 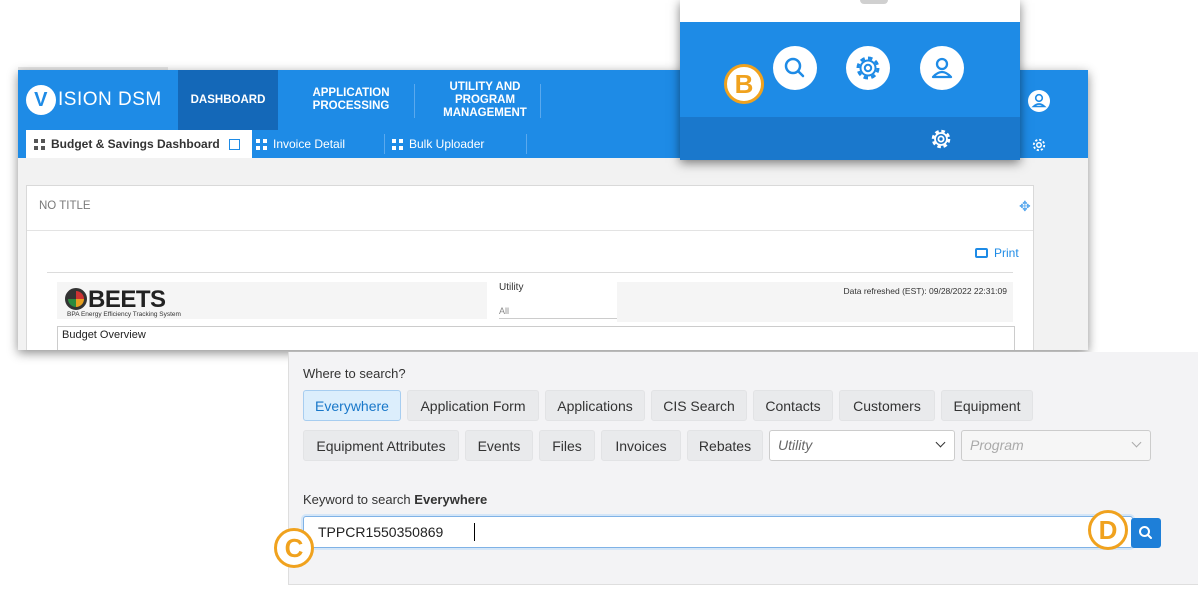 What do you see at coordinates (1006, 253) in the screenshot?
I see `print-label: Print` at bounding box center [1006, 253].